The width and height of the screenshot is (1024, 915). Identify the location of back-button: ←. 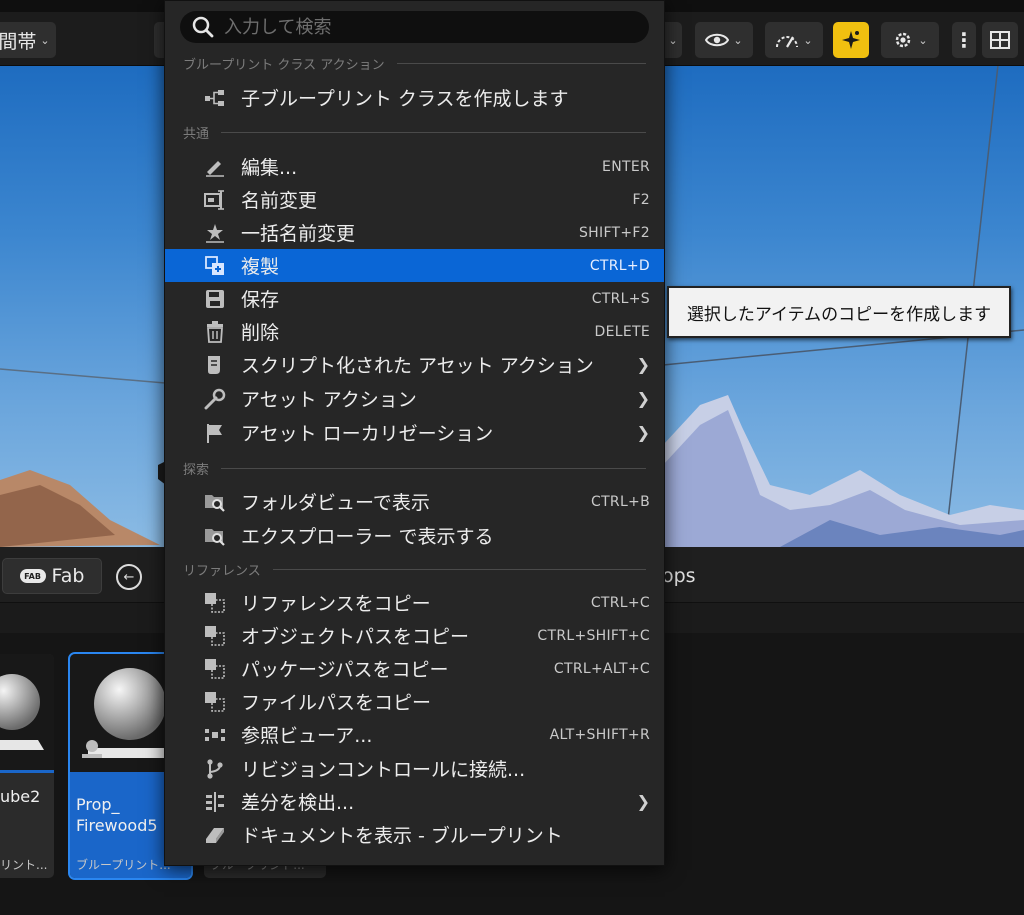
(129, 577).